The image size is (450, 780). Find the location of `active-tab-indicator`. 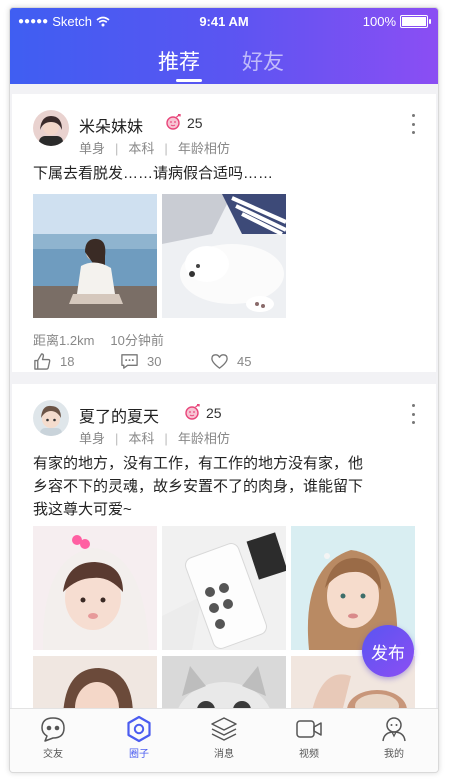

active-tab-indicator is located at coordinates (189, 80).